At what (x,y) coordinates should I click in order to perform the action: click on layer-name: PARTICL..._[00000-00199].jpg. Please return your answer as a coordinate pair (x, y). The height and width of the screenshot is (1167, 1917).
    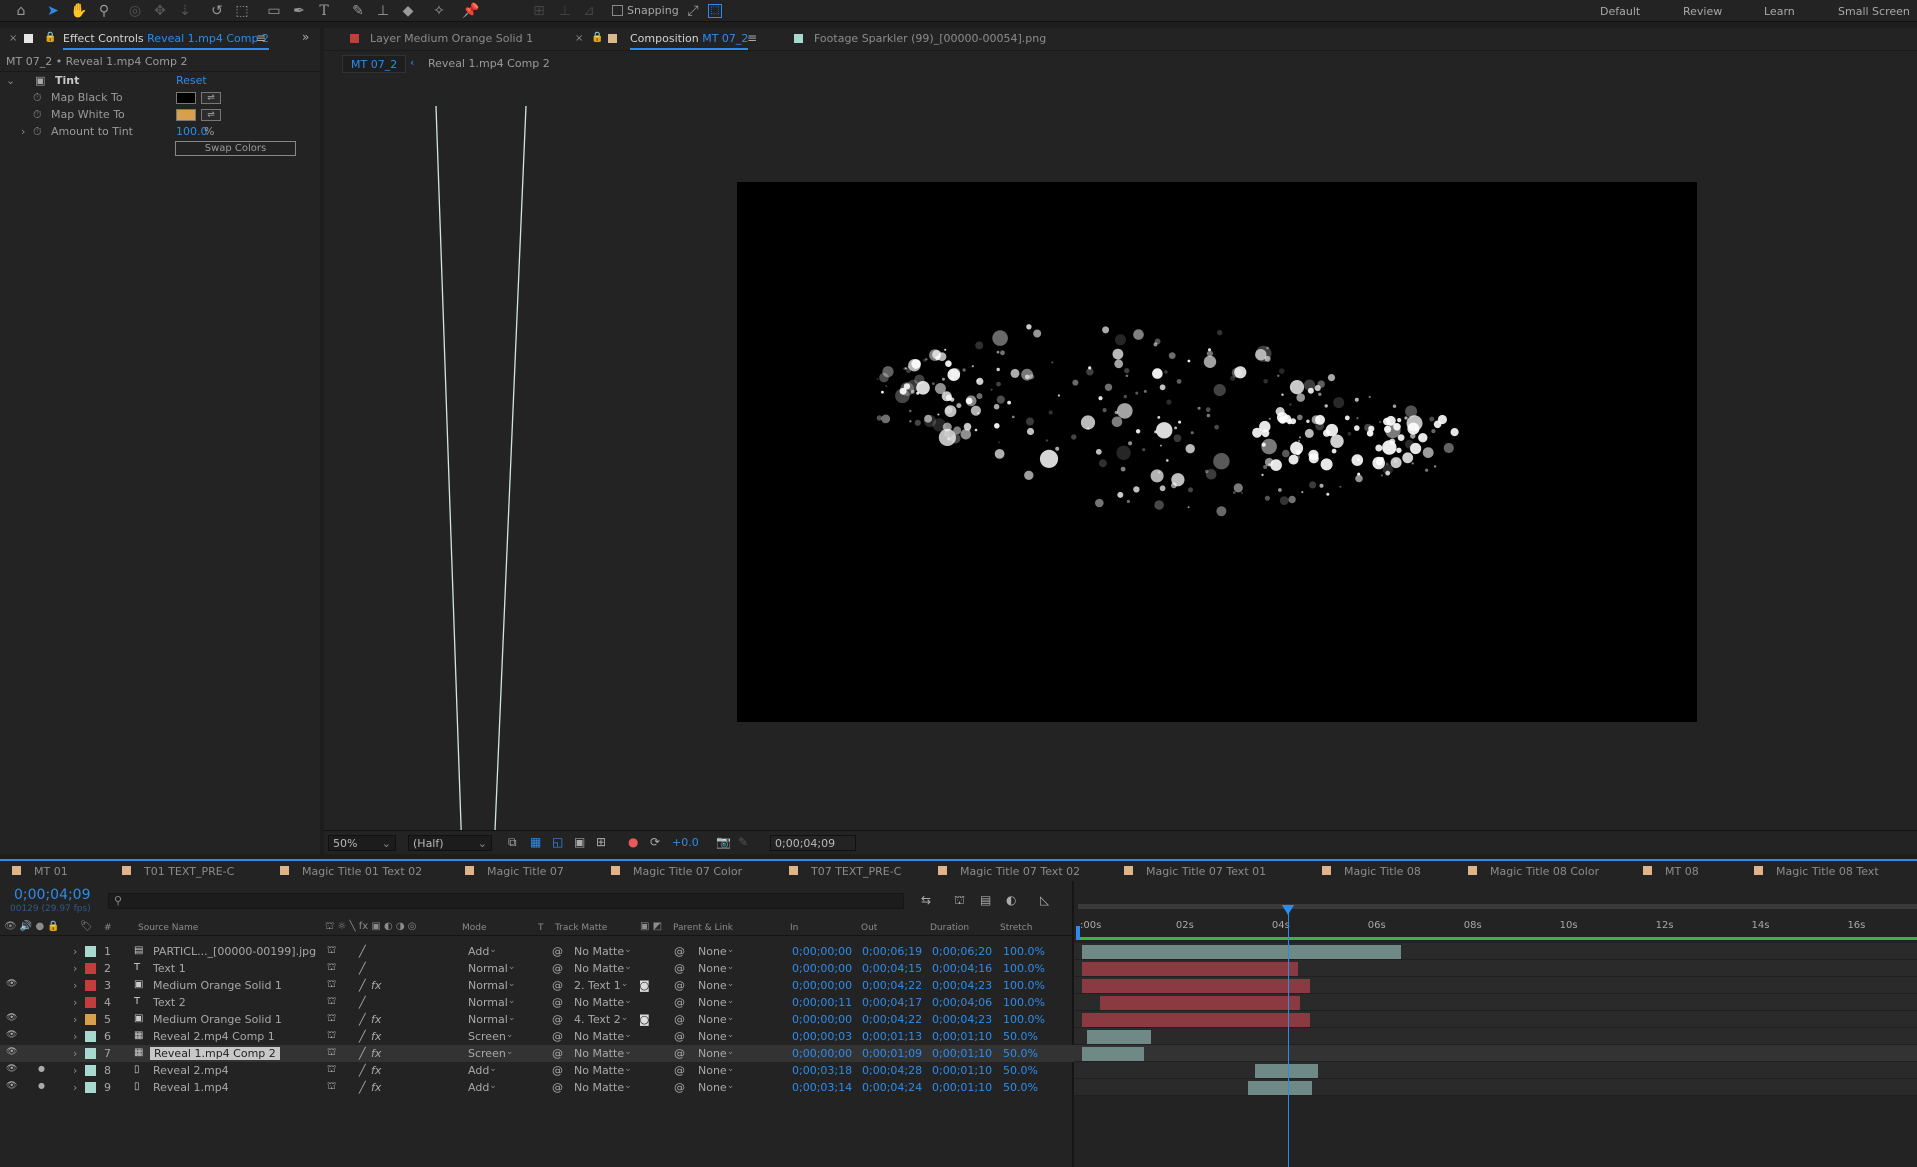
    Looking at the image, I should click on (234, 951).